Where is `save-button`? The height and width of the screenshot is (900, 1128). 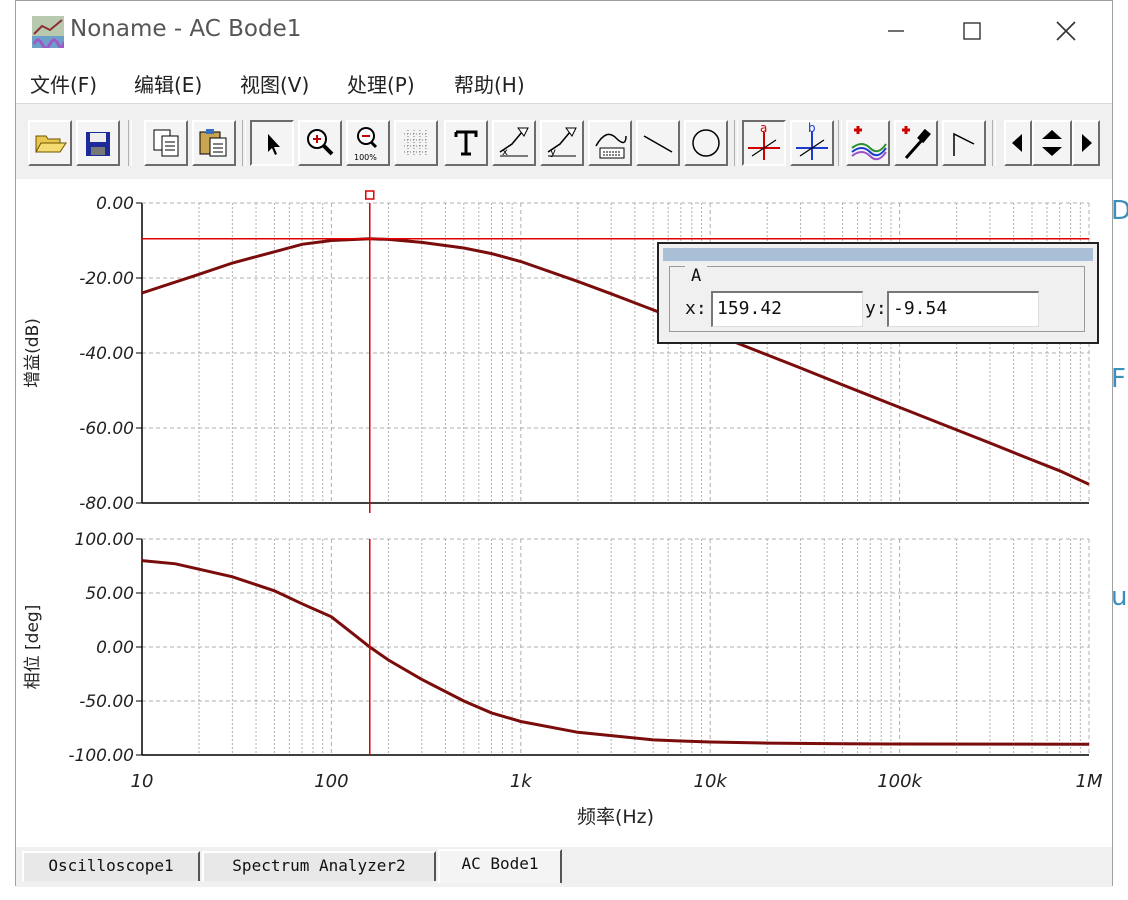 save-button is located at coordinates (98, 143).